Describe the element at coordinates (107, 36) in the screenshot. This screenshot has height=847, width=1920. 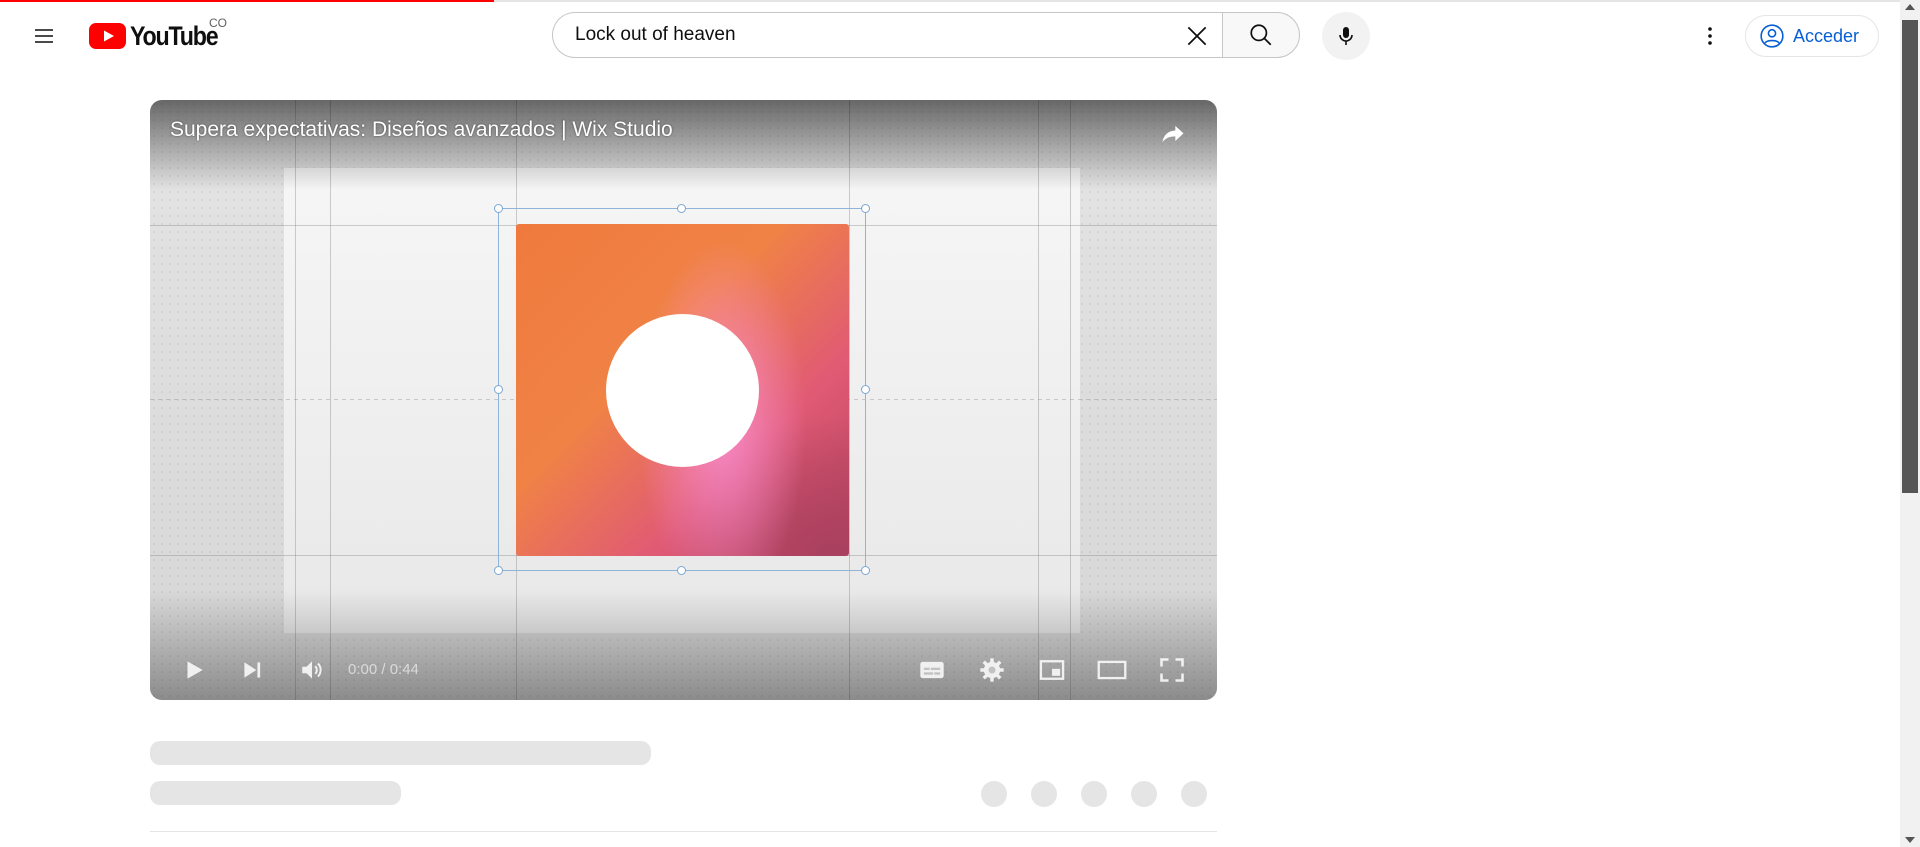
I see `youtube-logo-icon` at that location.